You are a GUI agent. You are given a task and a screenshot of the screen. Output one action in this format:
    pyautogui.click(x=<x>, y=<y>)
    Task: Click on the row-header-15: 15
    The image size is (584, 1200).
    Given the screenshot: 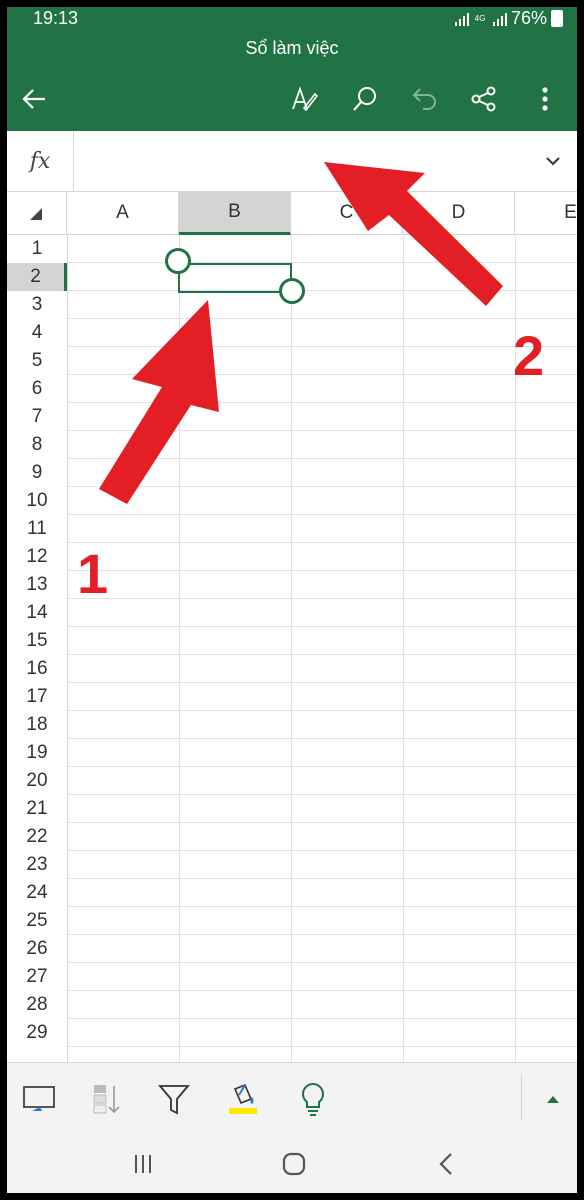 What is the action you would take?
    pyautogui.click(x=37, y=641)
    